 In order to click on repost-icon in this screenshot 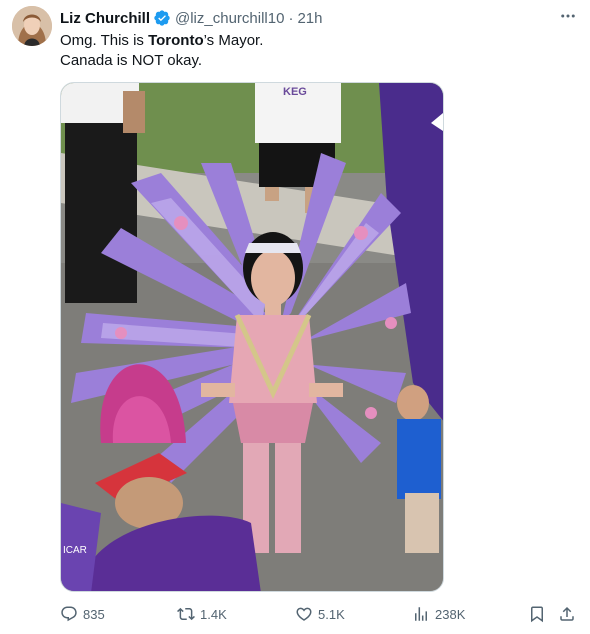, I will do `click(186, 614)`.